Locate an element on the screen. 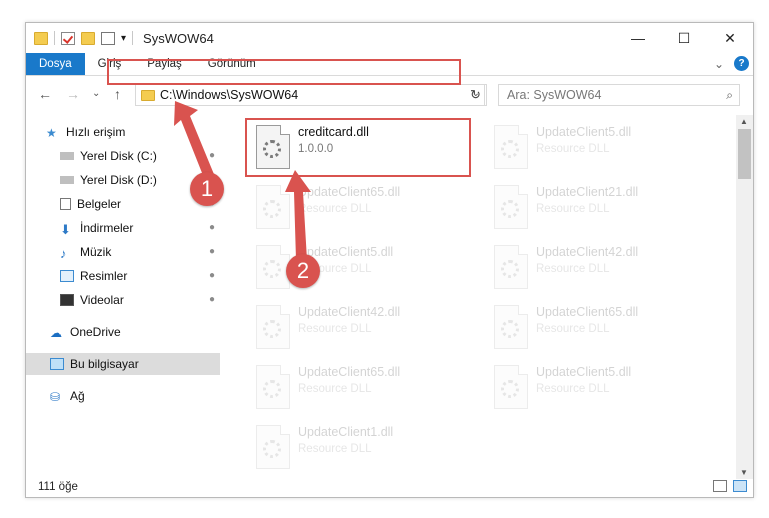 The image size is (769, 518). forward-button: → is located at coordinates (73, 94).